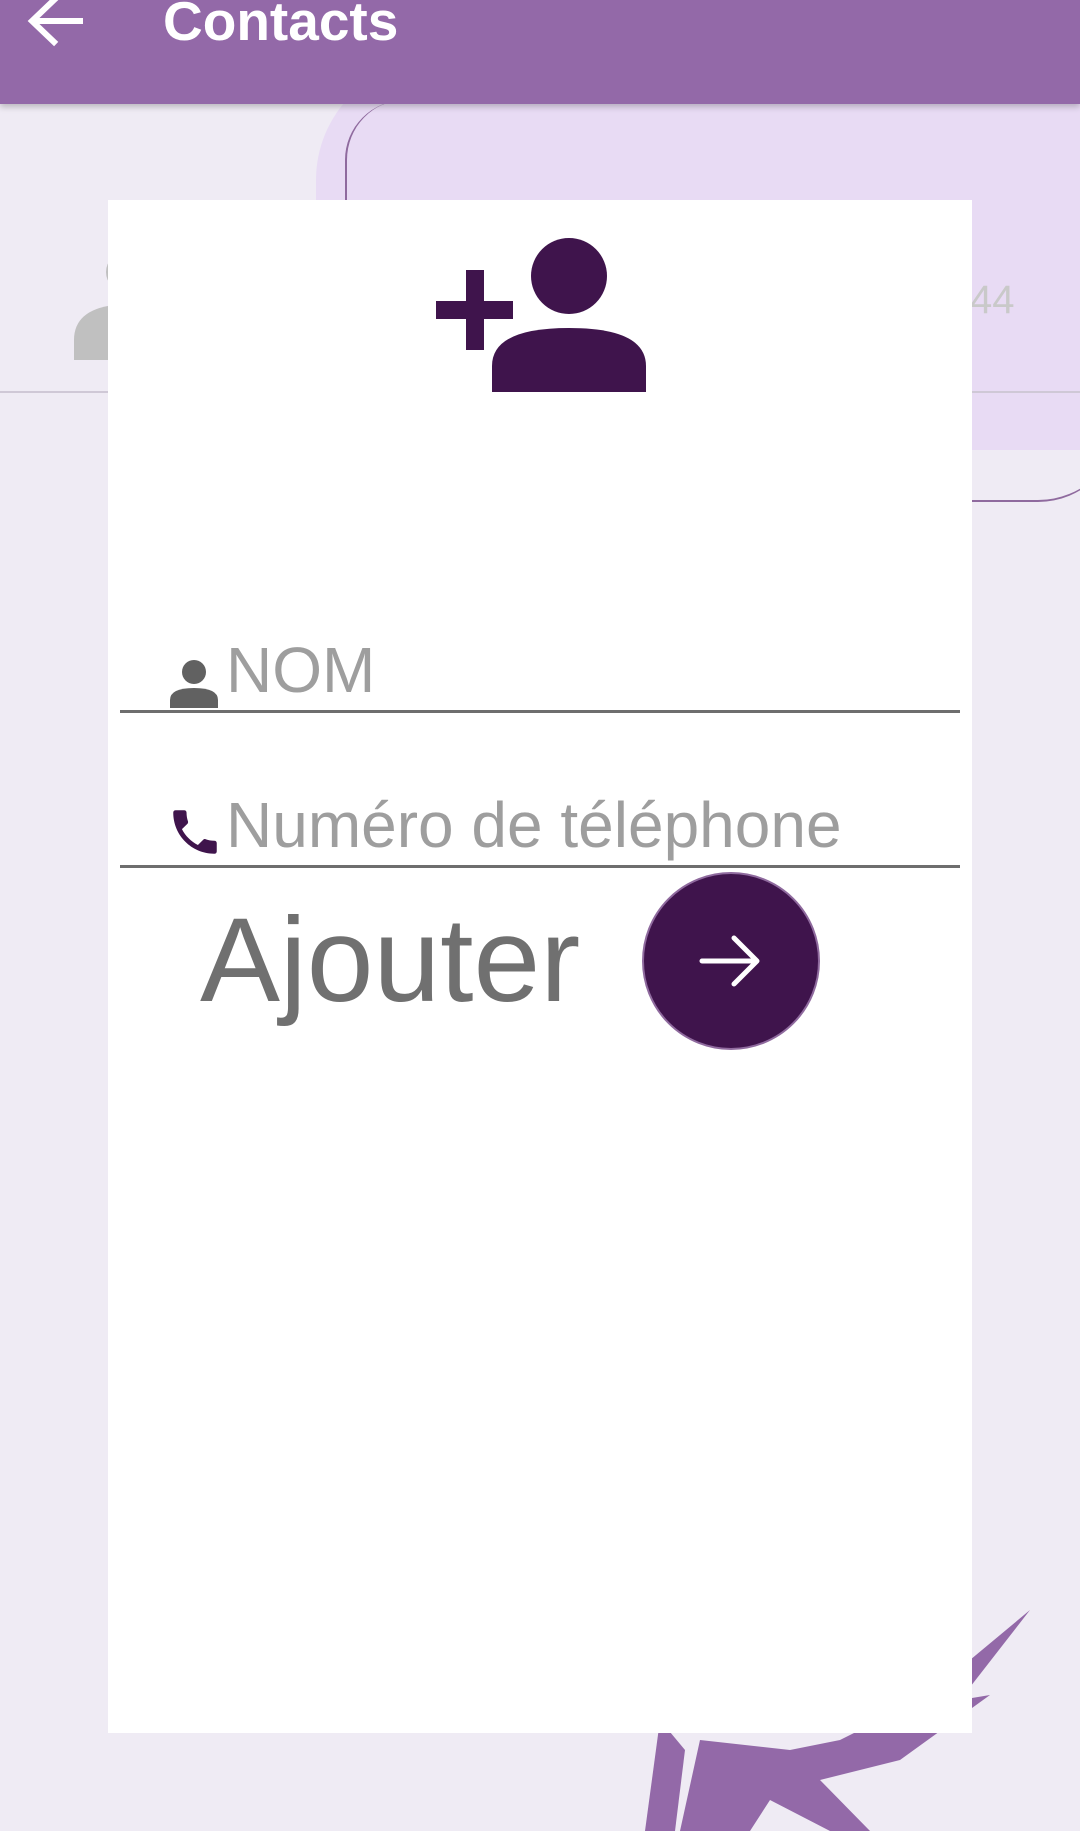 This screenshot has width=1080, height=1831. What do you see at coordinates (390, 960) in the screenshot?
I see `submit-label: Ajouter` at bounding box center [390, 960].